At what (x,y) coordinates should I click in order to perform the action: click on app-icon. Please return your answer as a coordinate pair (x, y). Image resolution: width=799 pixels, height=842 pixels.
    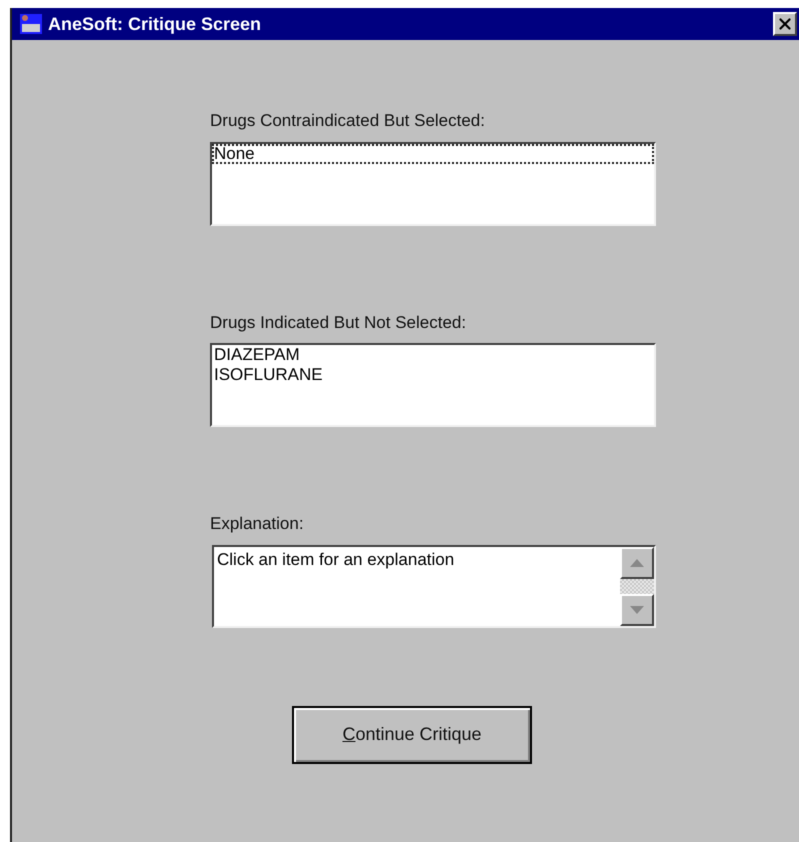
    Looking at the image, I should click on (31, 24).